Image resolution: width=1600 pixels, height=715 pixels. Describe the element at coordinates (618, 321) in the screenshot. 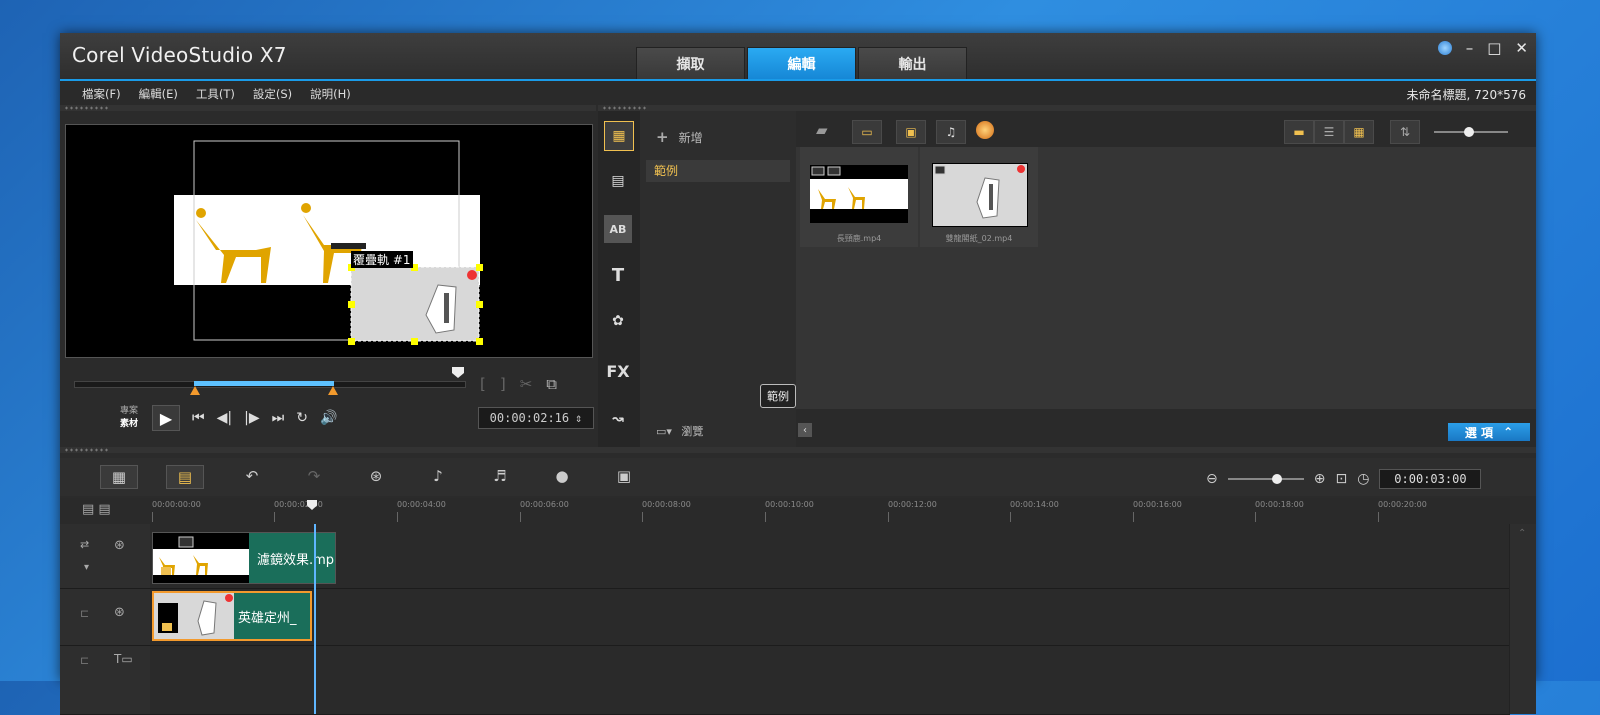

I see `graphic-icon: ✿` at that location.